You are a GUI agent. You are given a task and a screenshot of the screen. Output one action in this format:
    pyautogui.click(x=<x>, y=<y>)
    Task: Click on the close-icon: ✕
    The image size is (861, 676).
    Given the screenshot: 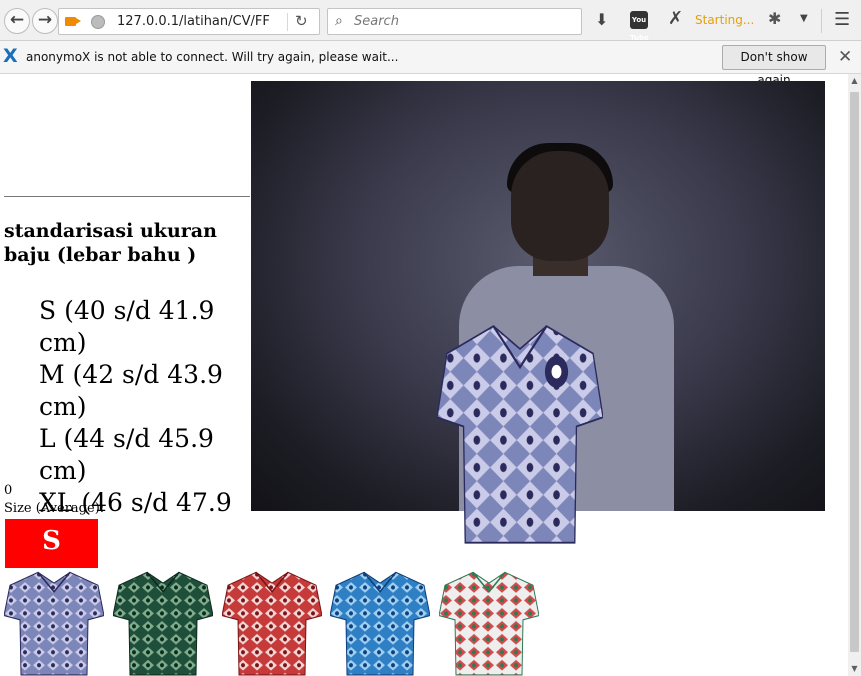 What is the action you would take?
    pyautogui.click(x=845, y=57)
    